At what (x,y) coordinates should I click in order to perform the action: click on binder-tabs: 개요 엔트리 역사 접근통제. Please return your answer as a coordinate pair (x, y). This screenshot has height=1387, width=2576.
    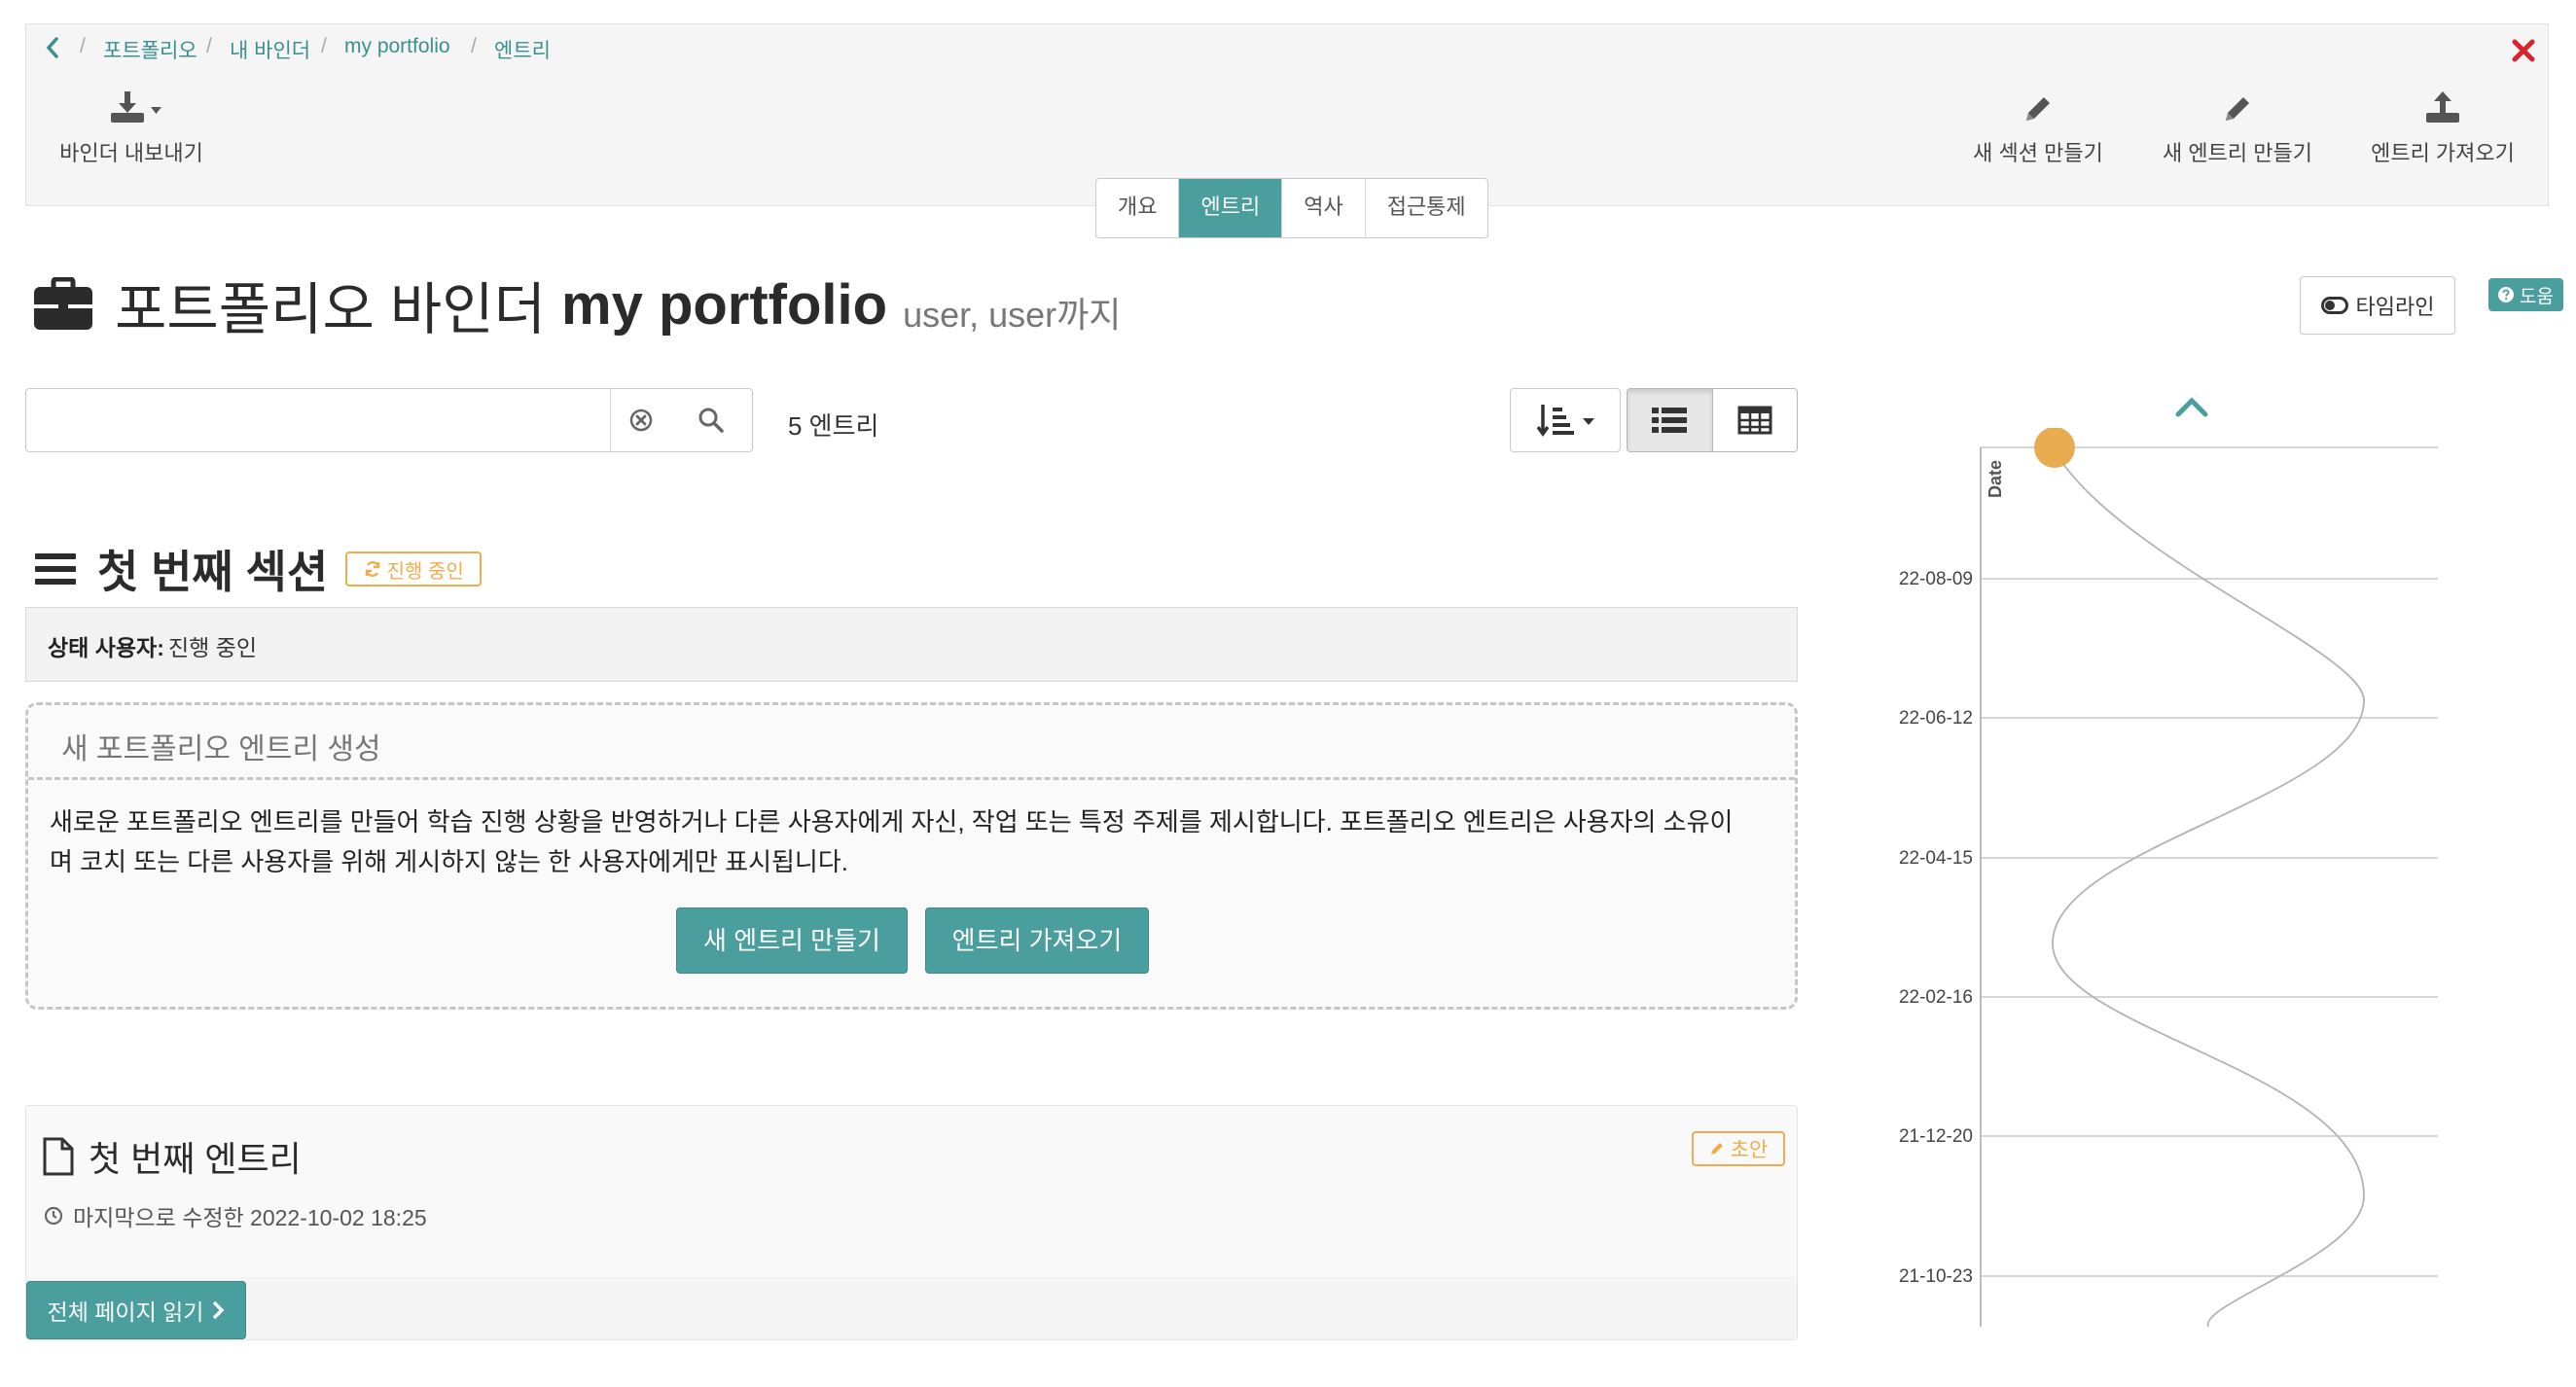
    Looking at the image, I should click on (1291, 208).